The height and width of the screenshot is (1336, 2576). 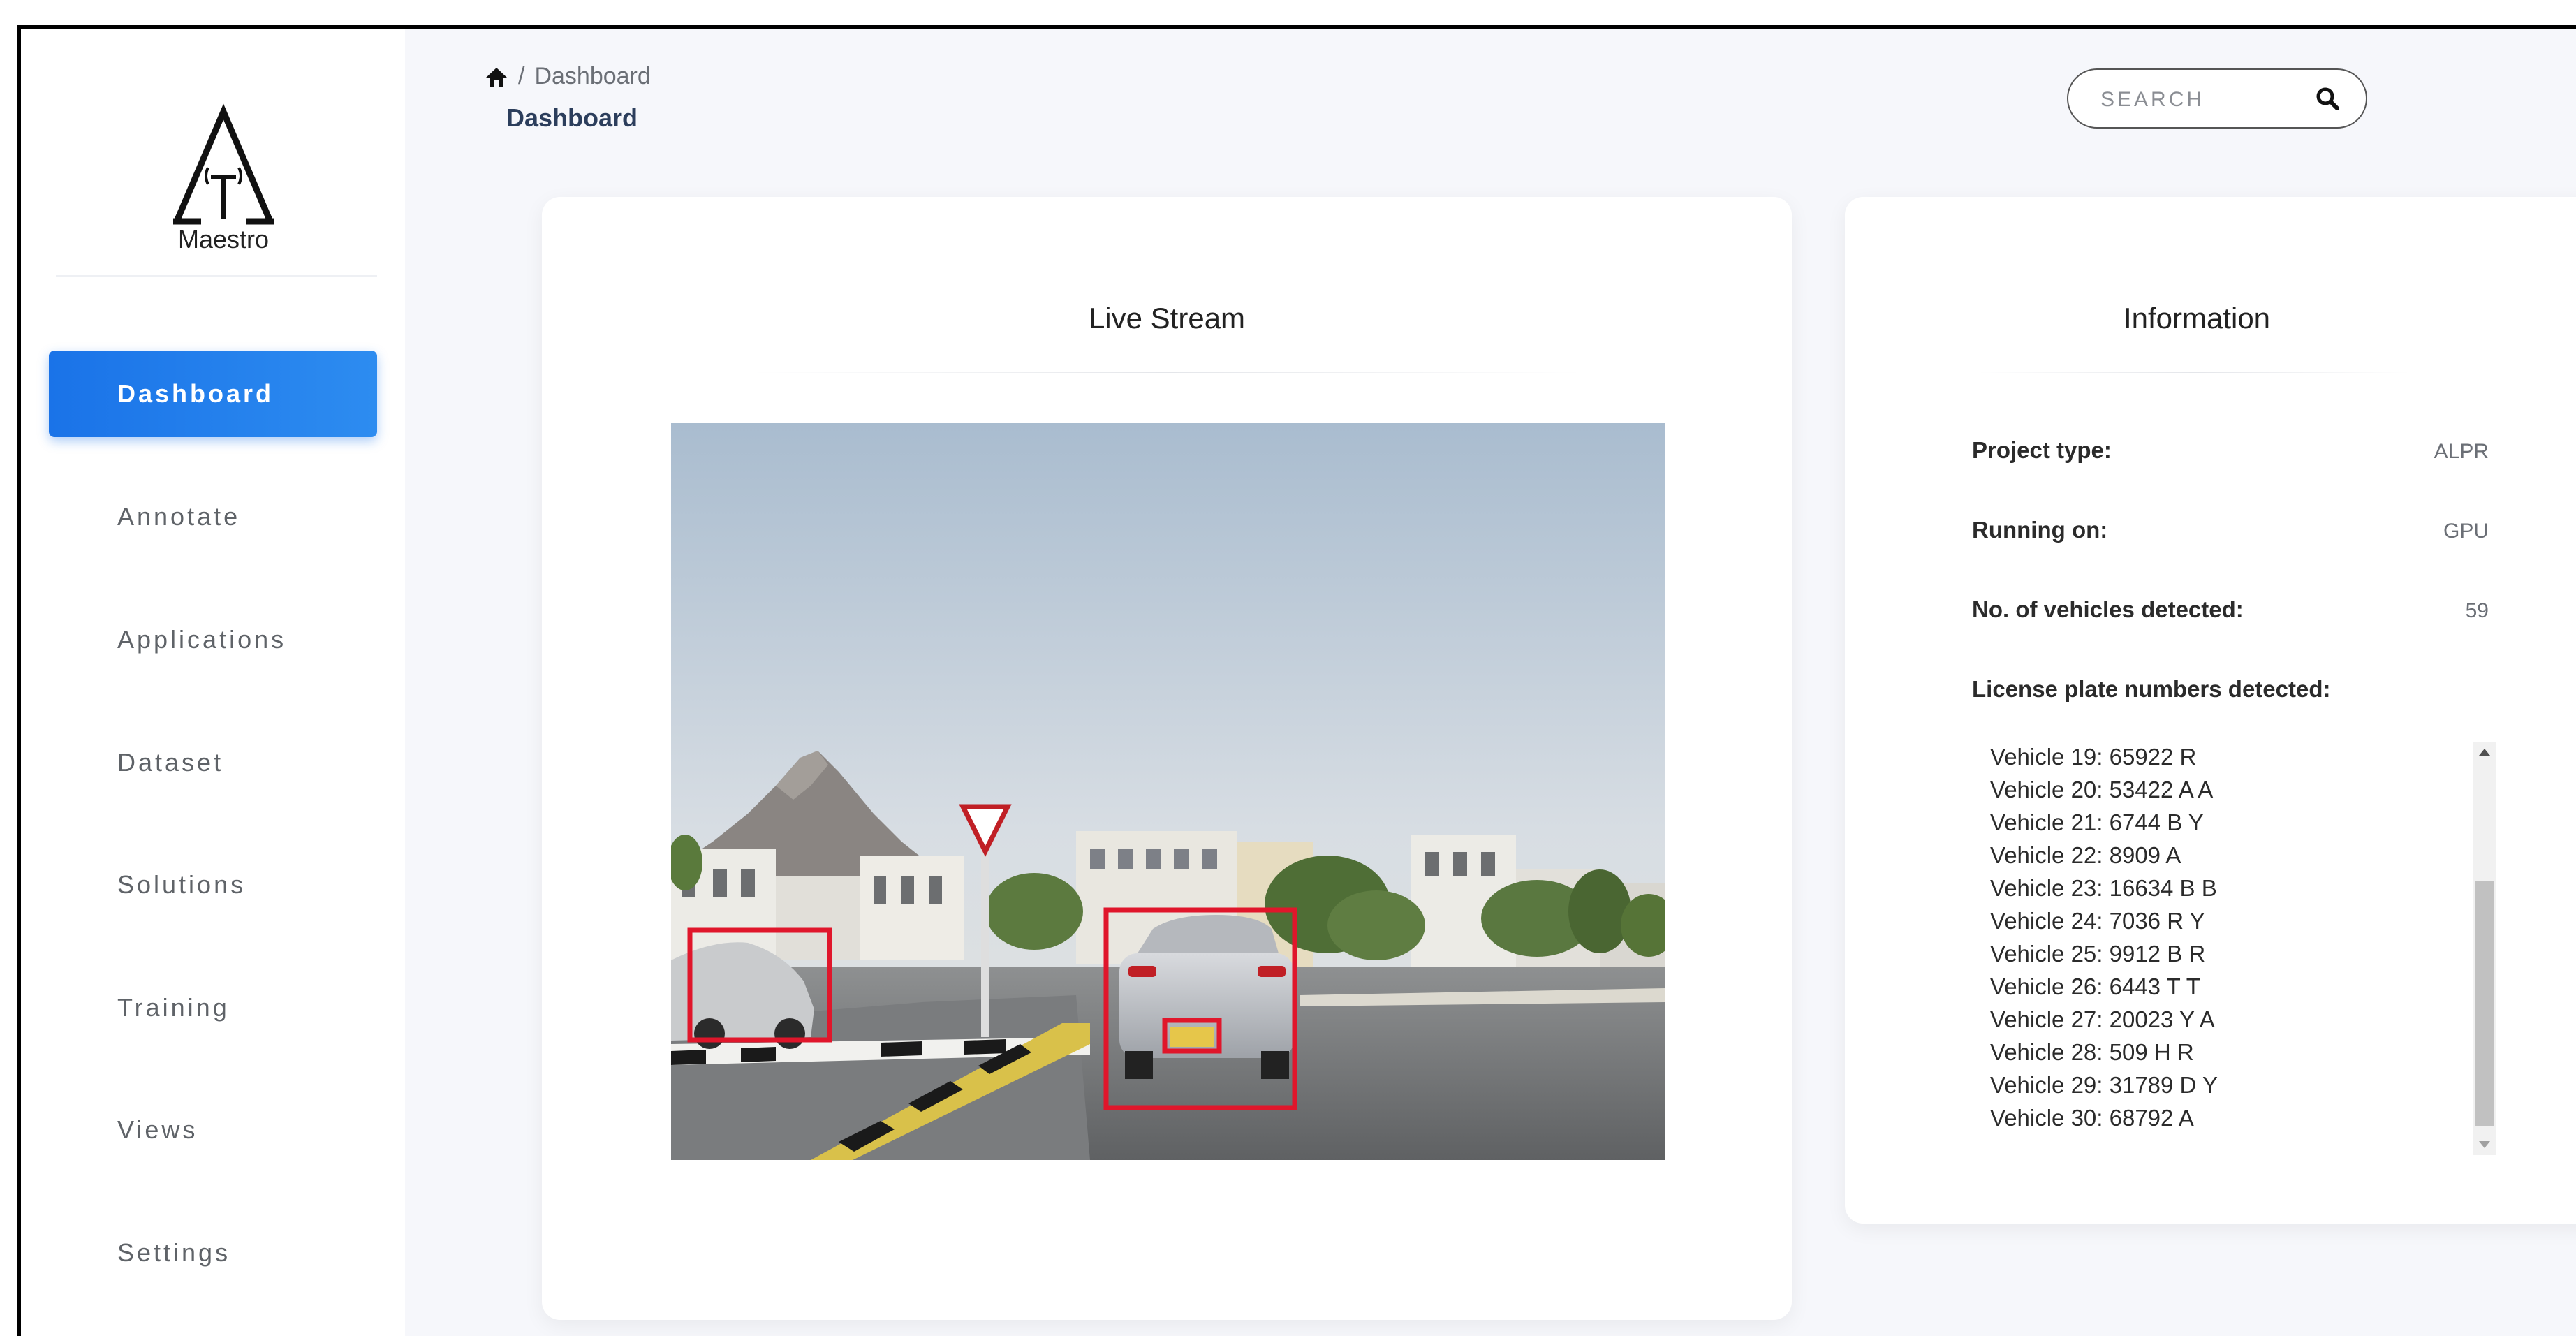 I want to click on sidebar-item-training: Training, so click(x=213, y=1008).